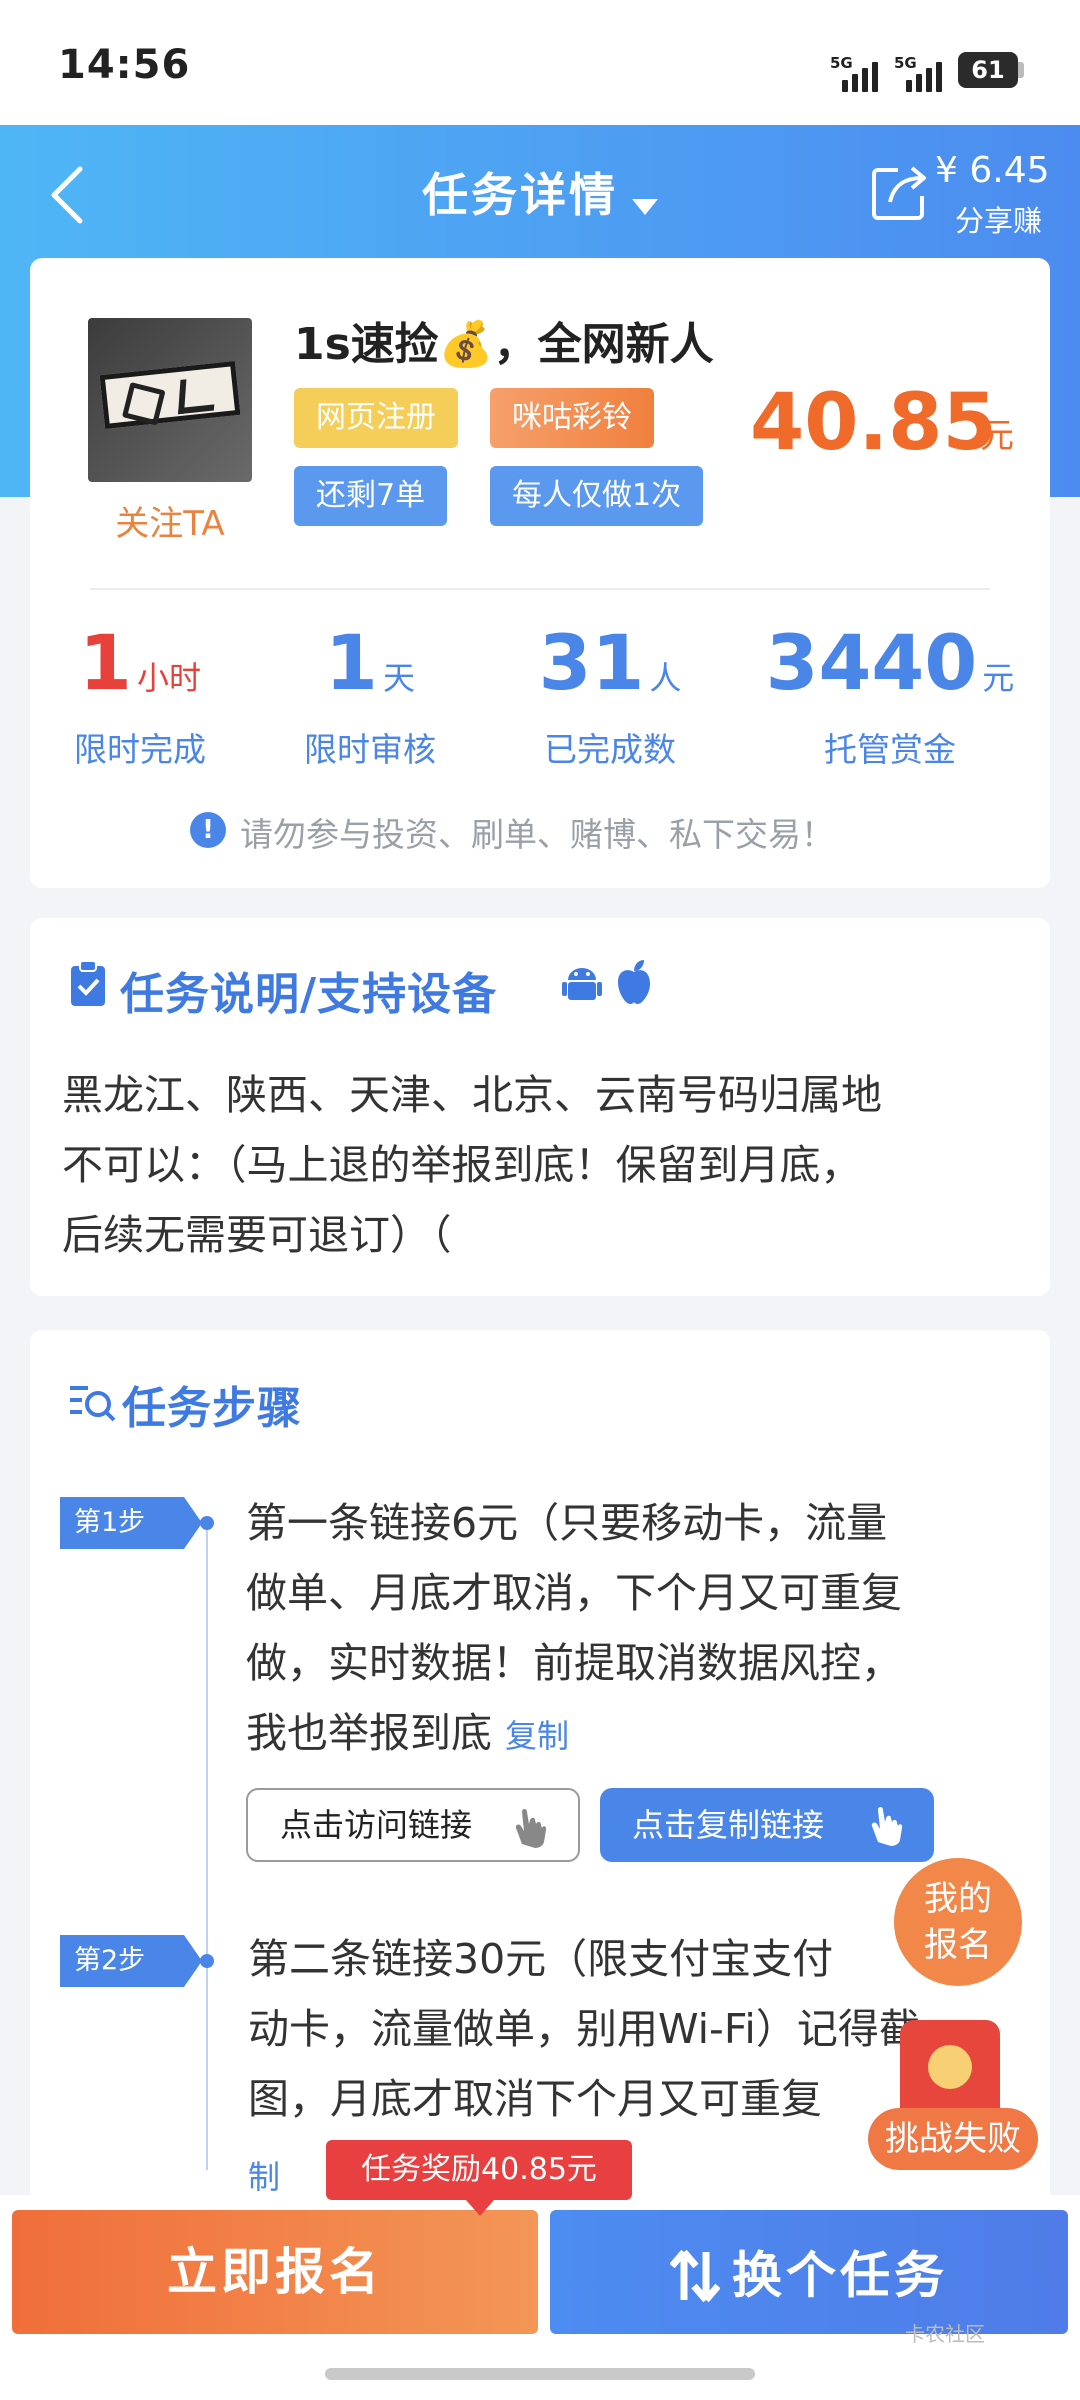 The image size is (1080, 2400). Describe the element at coordinates (645, 206) in the screenshot. I see `caret-down-icon` at that location.